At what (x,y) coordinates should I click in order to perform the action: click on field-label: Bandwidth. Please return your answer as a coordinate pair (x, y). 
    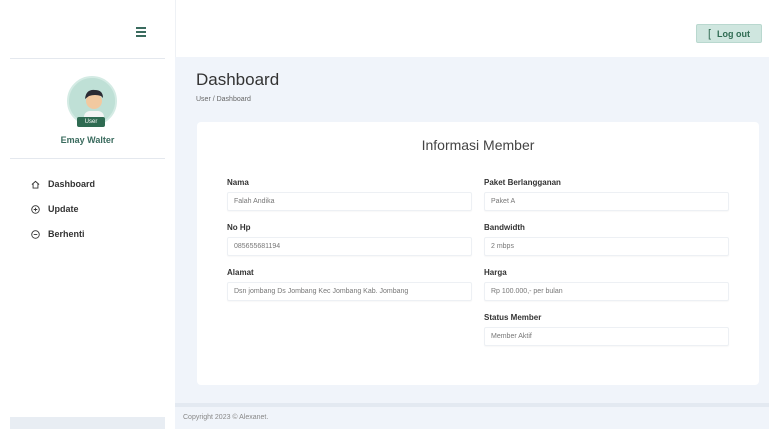
    Looking at the image, I should click on (504, 227).